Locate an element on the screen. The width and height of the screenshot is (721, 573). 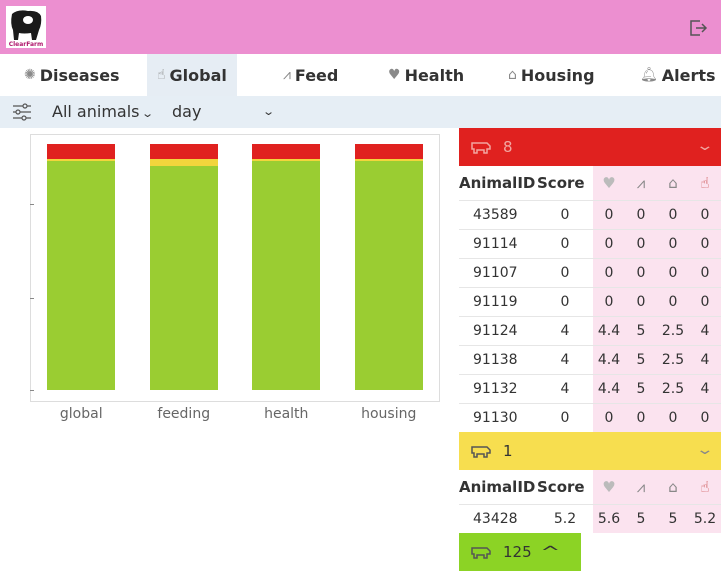
animal-id-cell: 91130 is located at coordinates (498, 417).